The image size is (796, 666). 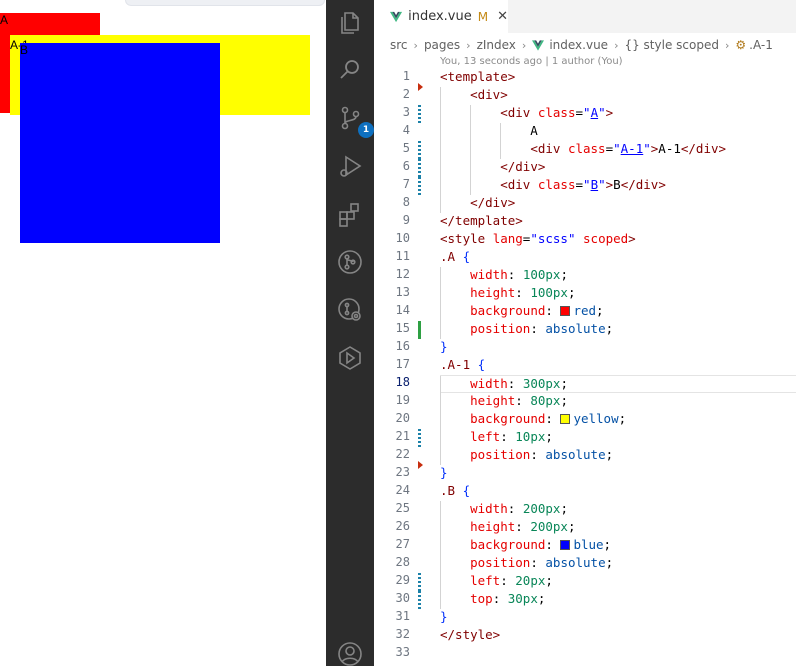 What do you see at coordinates (366, 130) in the screenshot?
I see `source-control-badge: 1` at bounding box center [366, 130].